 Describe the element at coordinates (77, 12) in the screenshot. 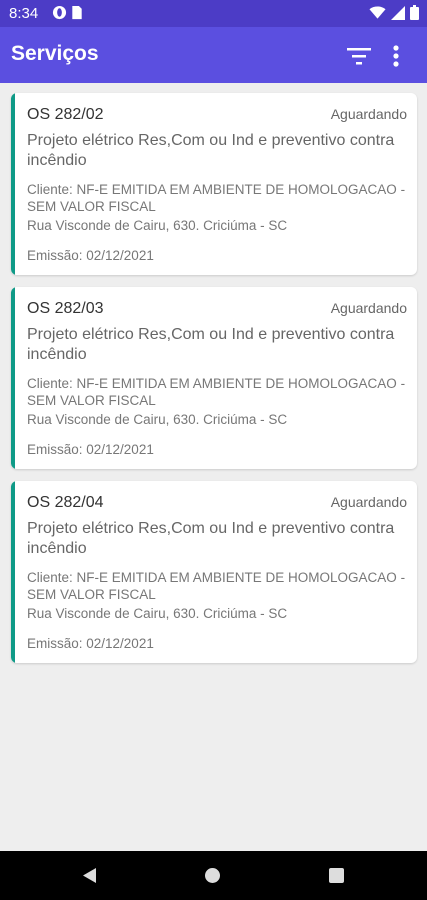

I see `sim-card-icon` at that location.